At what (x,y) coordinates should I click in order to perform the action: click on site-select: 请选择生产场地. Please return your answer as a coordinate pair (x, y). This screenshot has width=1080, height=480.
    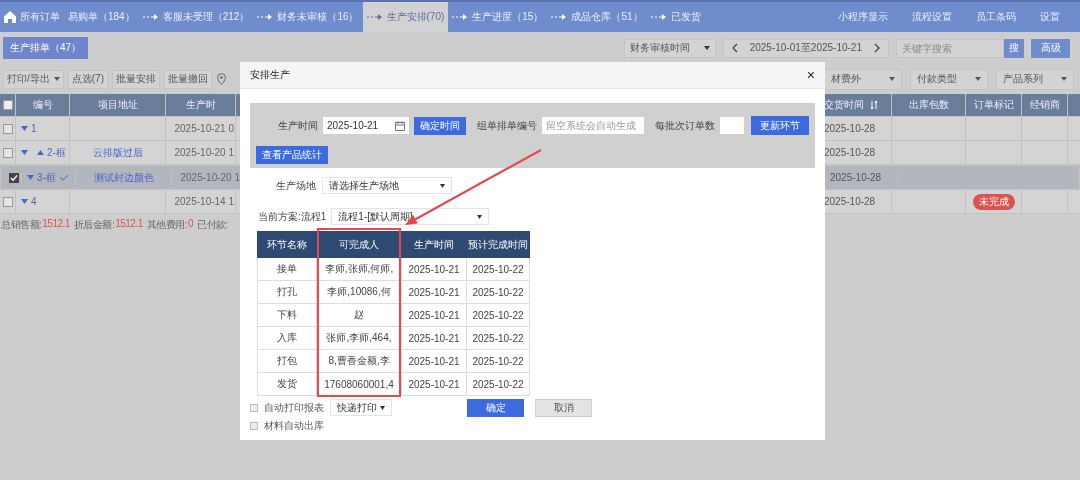
    Looking at the image, I should click on (387, 185).